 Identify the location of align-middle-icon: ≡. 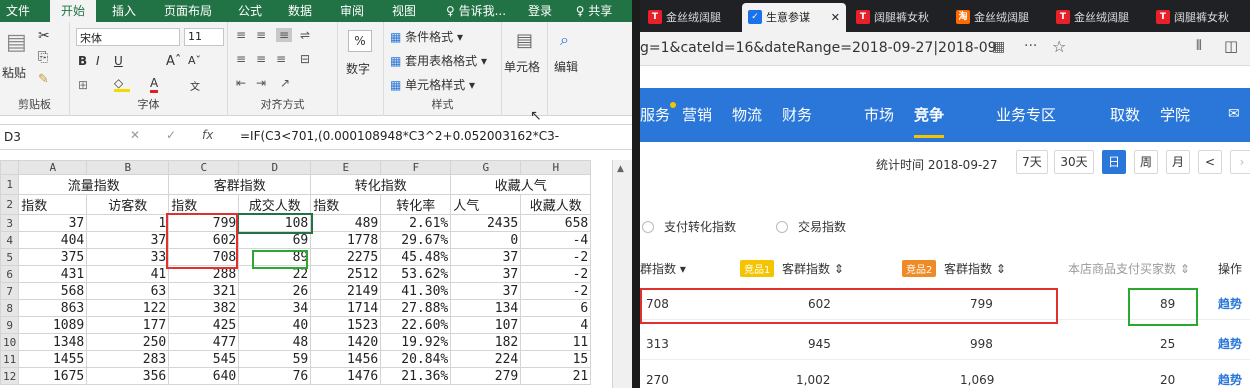
(261, 35).